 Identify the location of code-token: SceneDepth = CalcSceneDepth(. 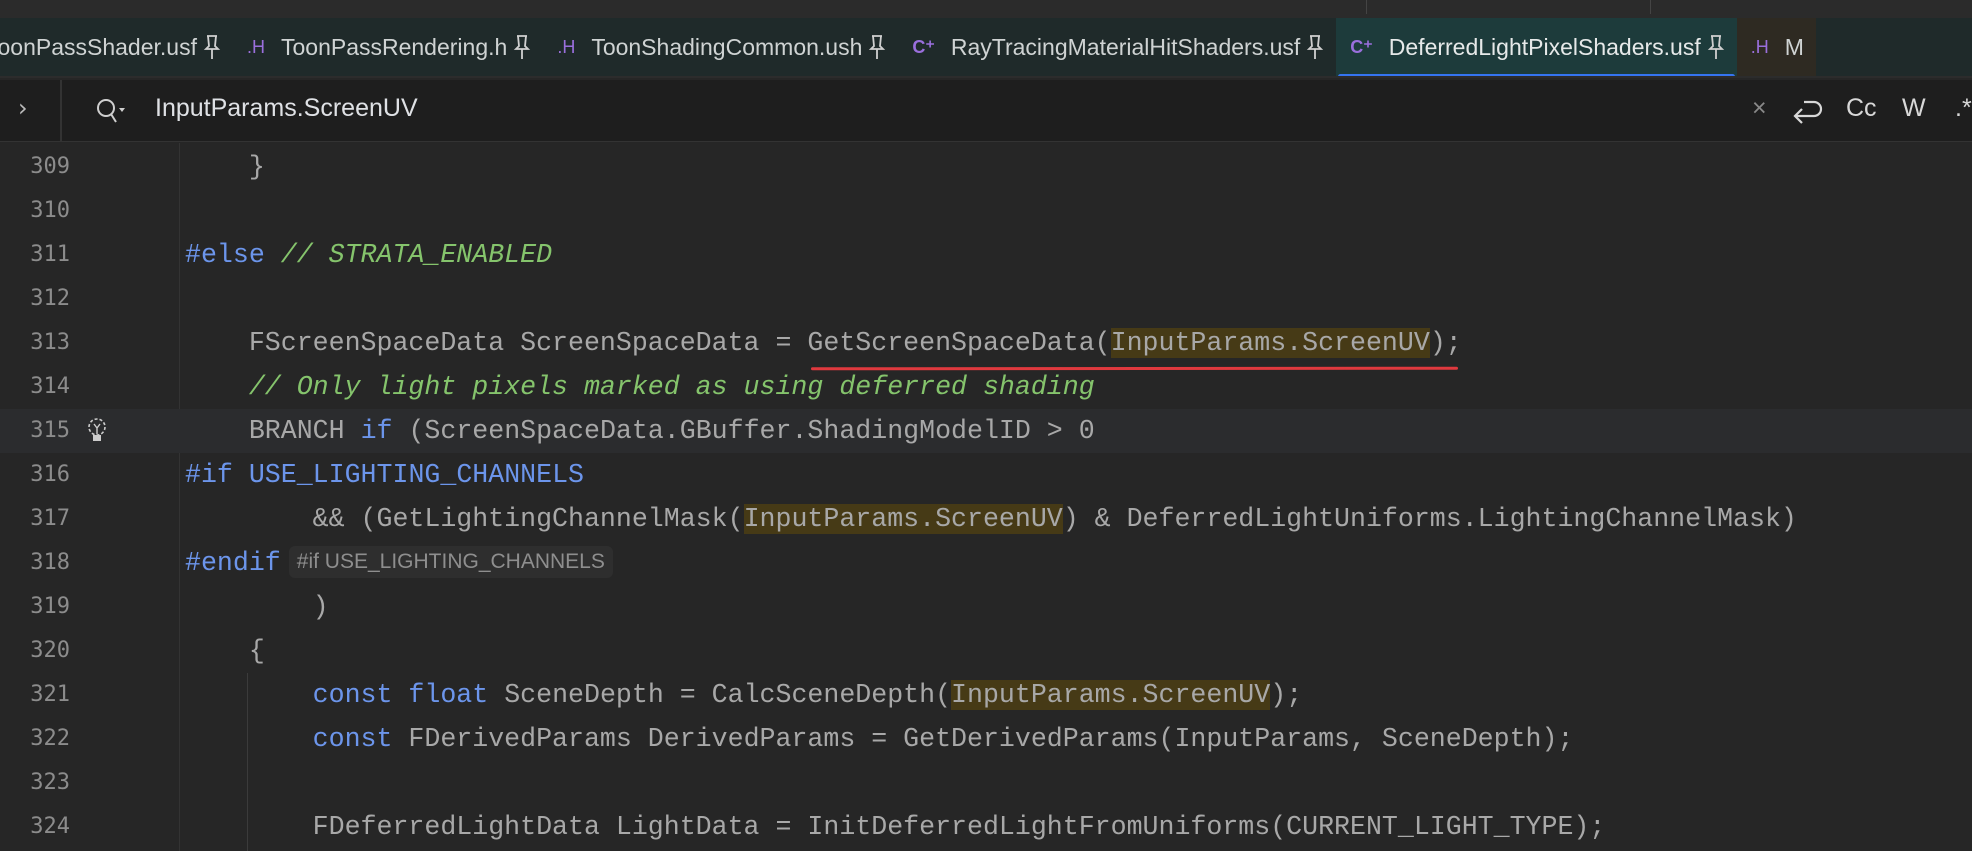
(720, 695).